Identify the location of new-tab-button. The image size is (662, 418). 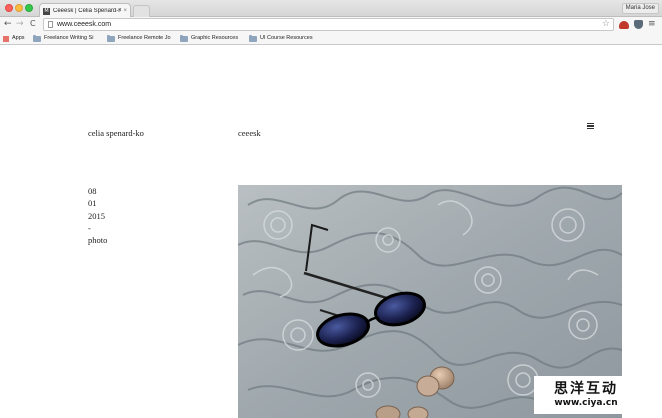
(141, 11).